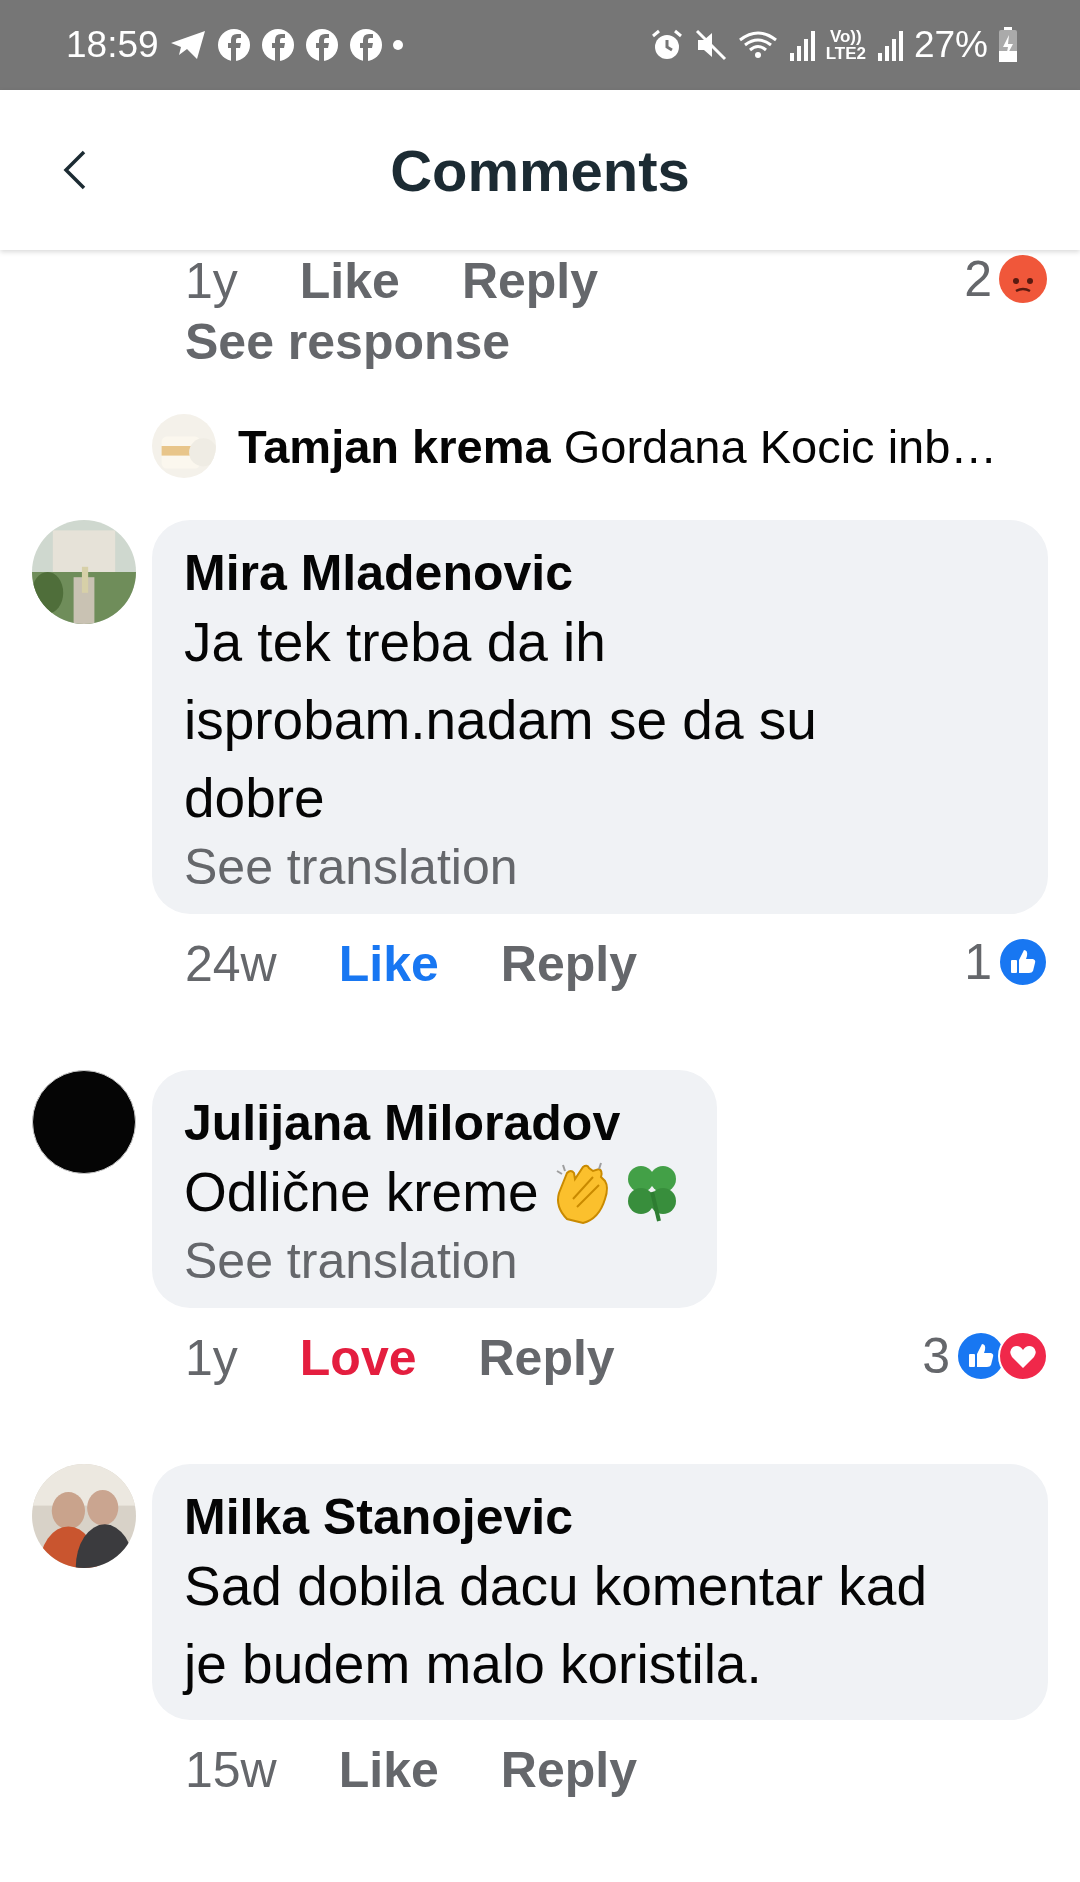 The height and width of the screenshot is (1882, 1080). Describe the element at coordinates (936, 1356) in the screenshot. I see `reaction-count: 3` at that location.